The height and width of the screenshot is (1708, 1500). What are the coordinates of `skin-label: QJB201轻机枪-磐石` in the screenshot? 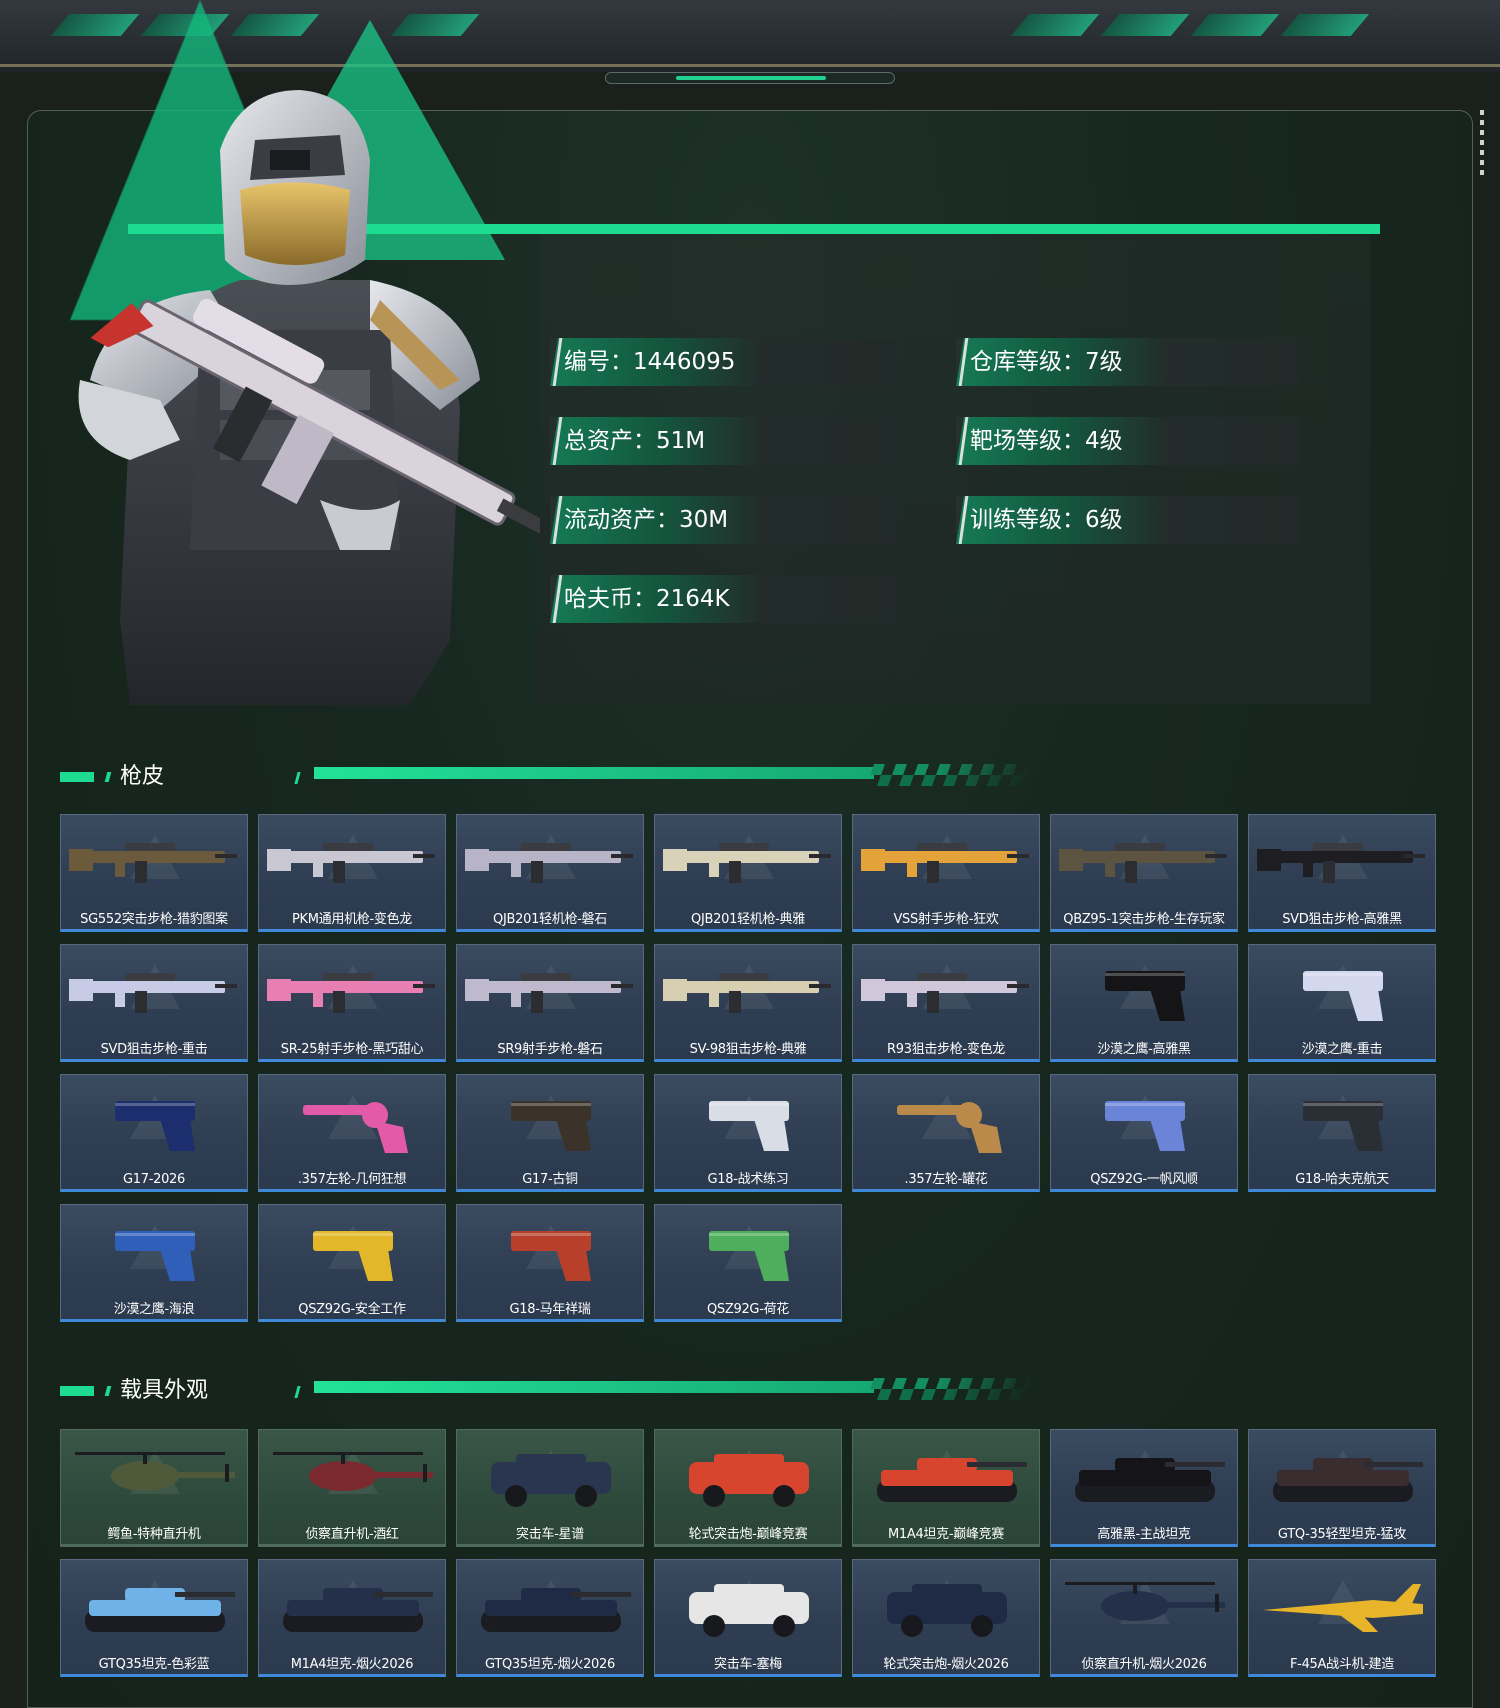 It's located at (550, 919).